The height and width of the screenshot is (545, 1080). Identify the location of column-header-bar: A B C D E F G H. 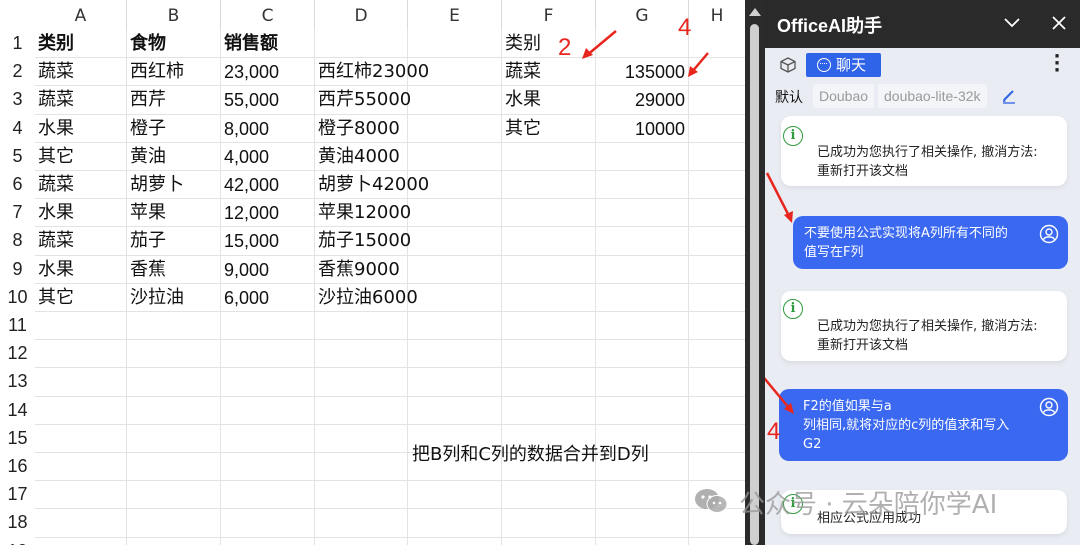
(372, 14).